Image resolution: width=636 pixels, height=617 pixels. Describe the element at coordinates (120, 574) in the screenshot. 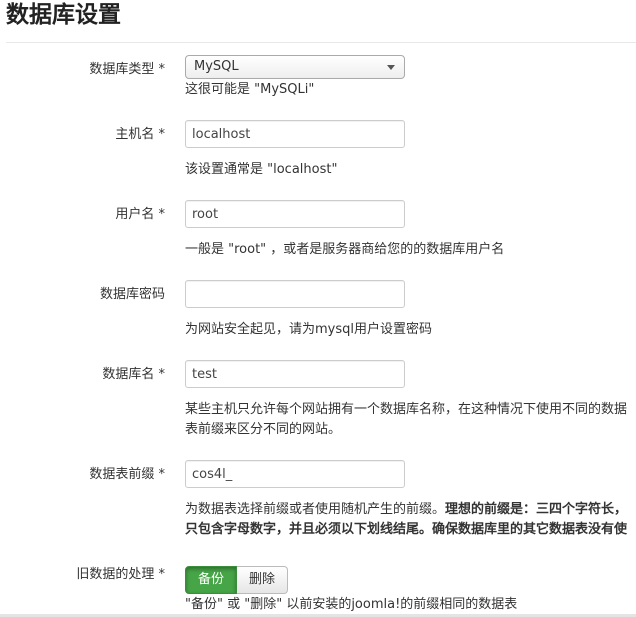

I see `old-data-label: 旧数据的处理 *` at that location.